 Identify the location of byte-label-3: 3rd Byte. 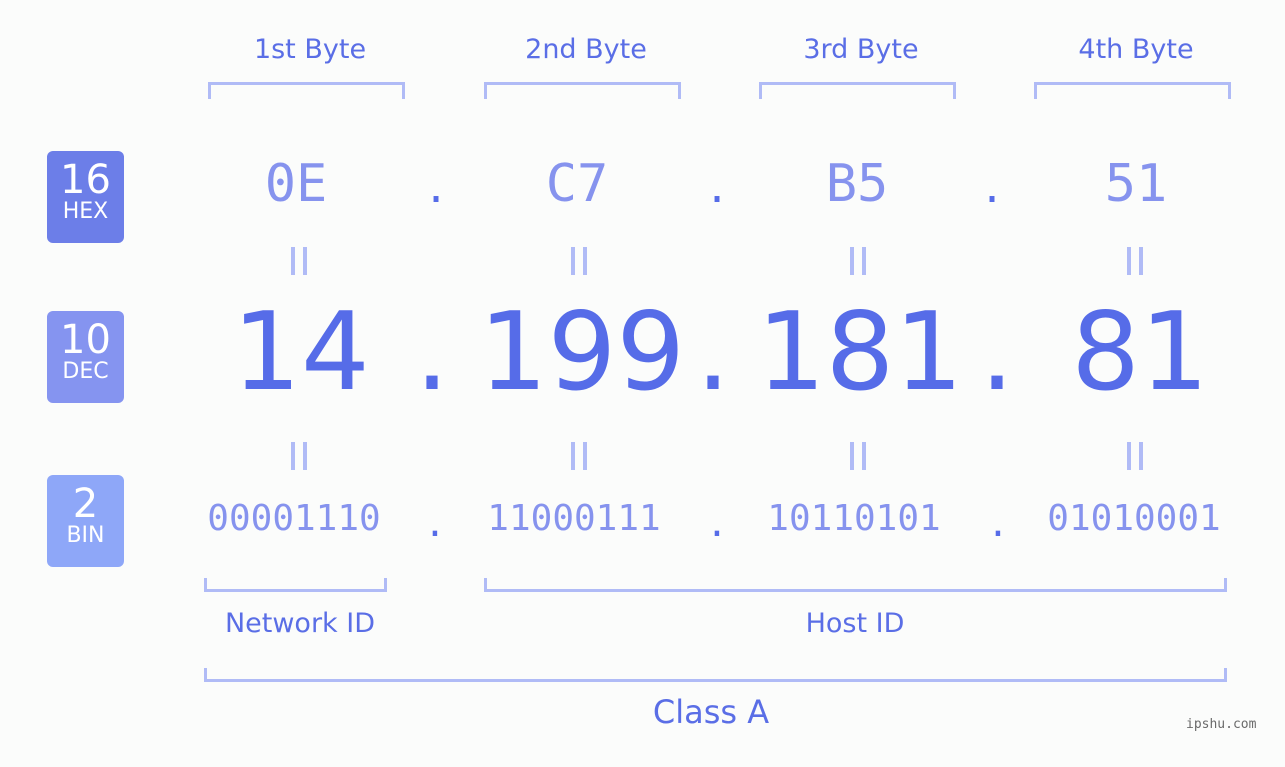
(861, 49).